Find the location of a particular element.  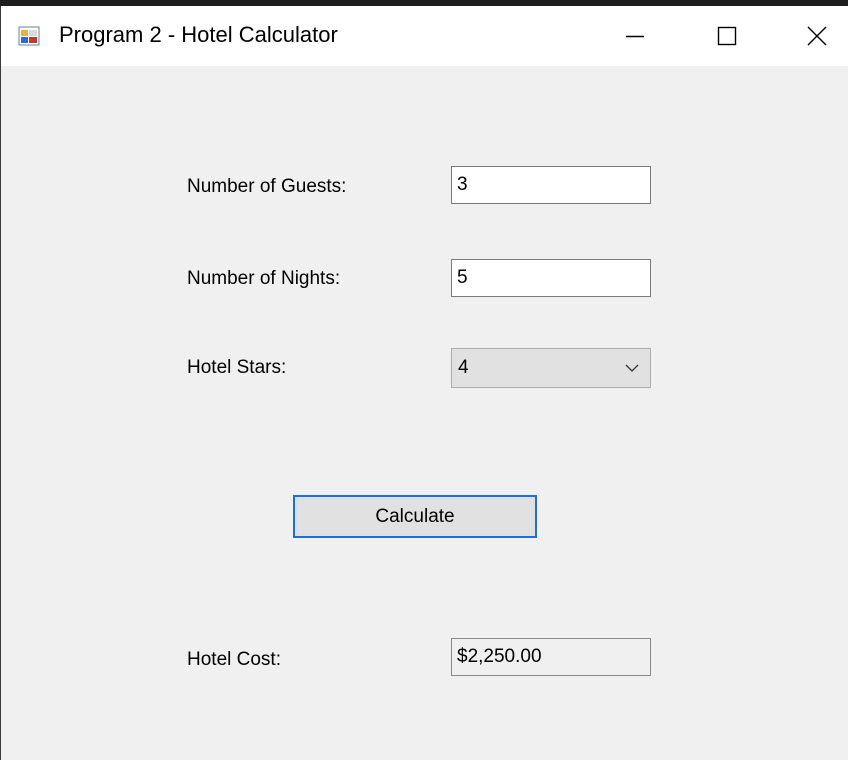

cost-label: Hotel Cost: is located at coordinates (234, 659).